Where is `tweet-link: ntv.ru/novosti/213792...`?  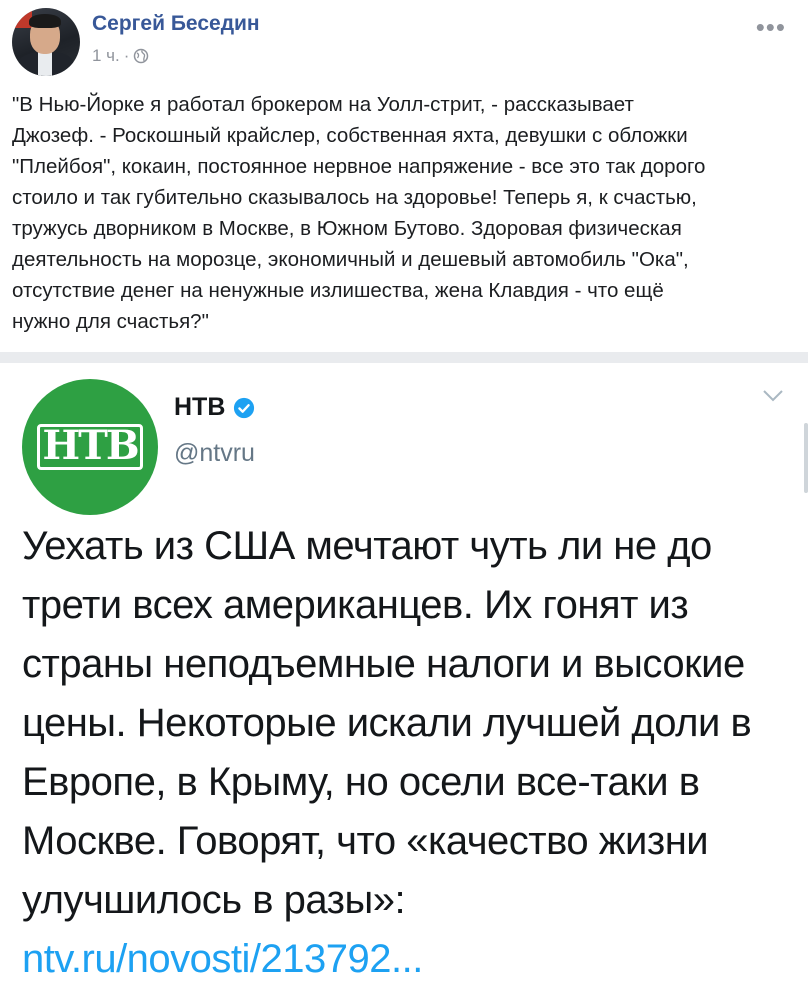 tweet-link: ntv.ru/novosti/213792... is located at coordinates (222, 959).